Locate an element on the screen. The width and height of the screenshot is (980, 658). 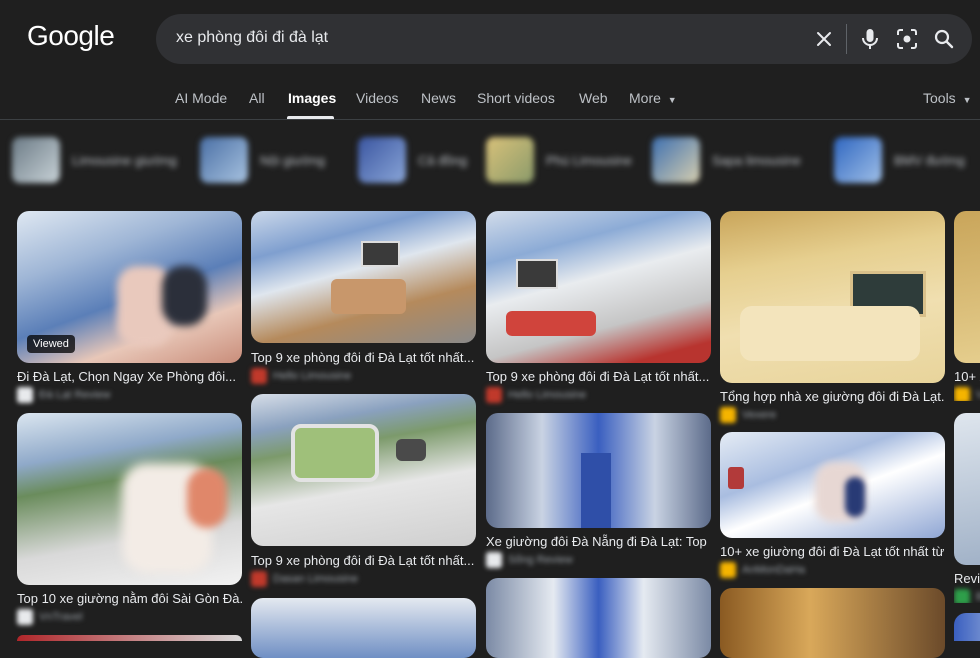
image-result: 10+ x V is located at coordinates (967, 306).